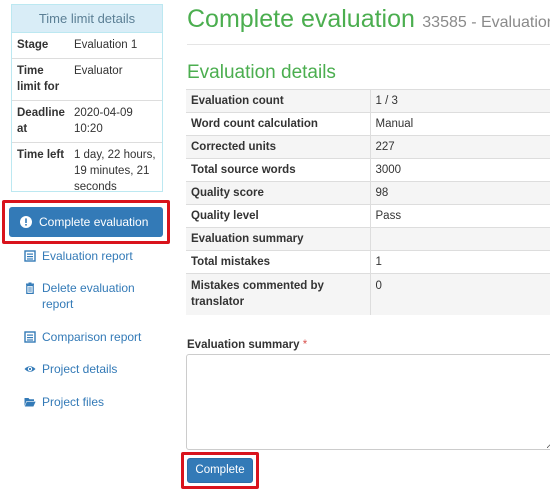 The width and height of the screenshot is (550, 491). What do you see at coordinates (40, 79) in the screenshot?
I see `time-limit-label: Time limit for` at bounding box center [40, 79].